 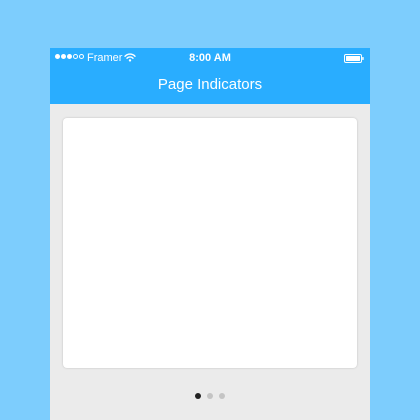 I want to click on status-bar: Framer 8:00 AM, so click(x=210, y=58).